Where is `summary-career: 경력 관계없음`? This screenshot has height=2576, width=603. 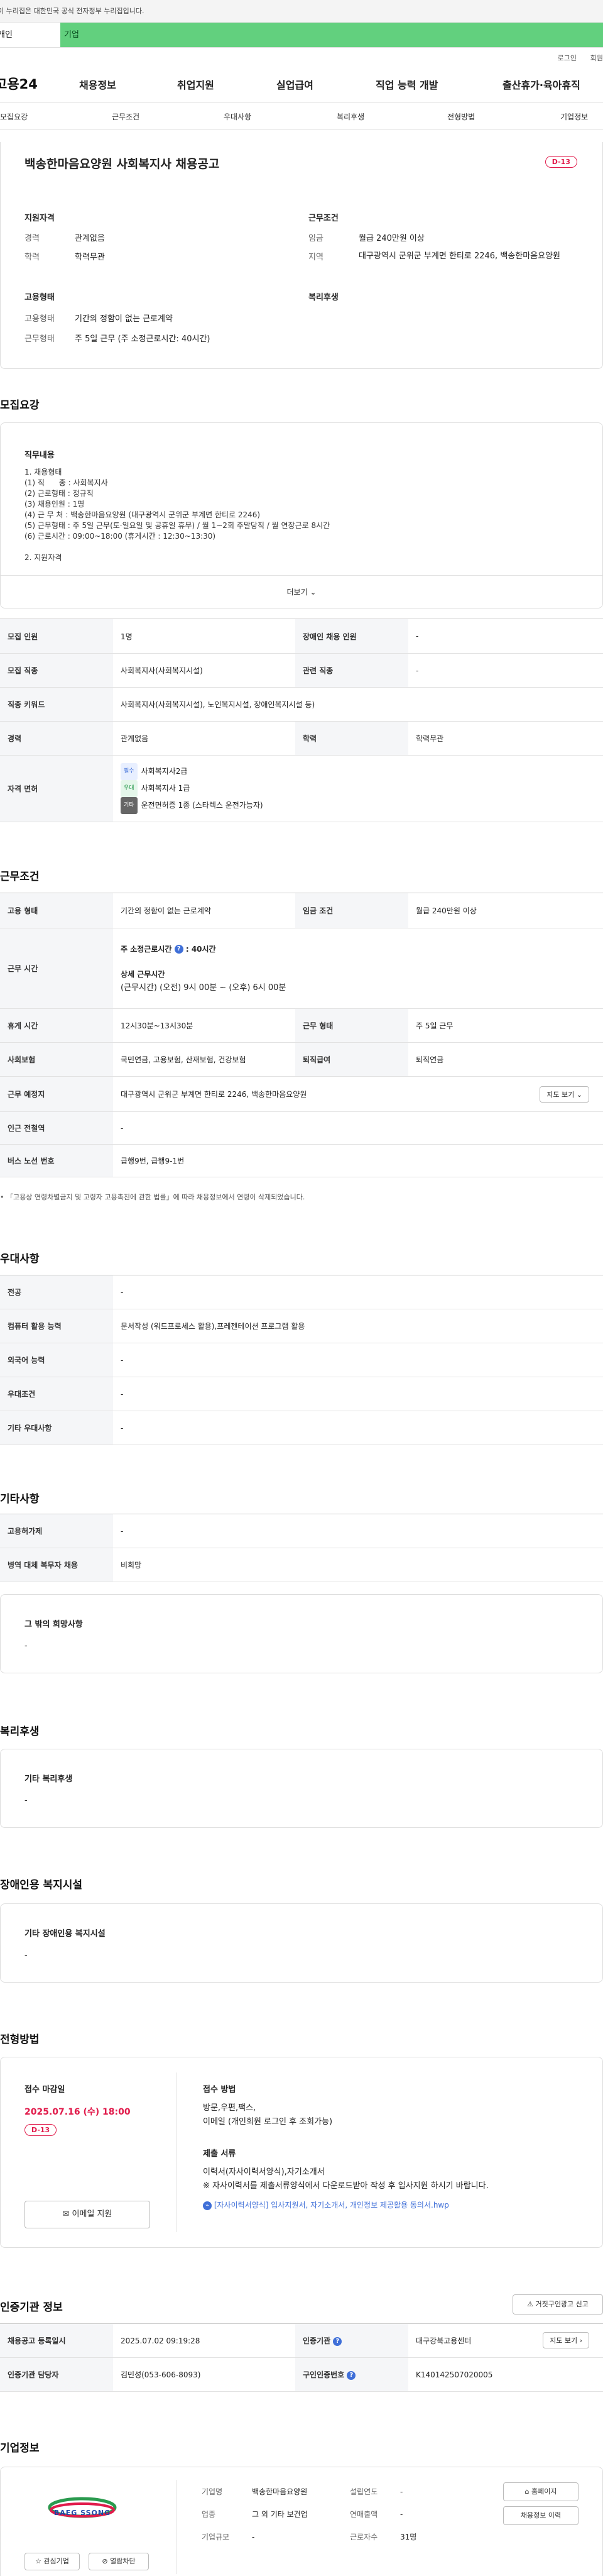 summary-career: 경력 관계없음 is located at coordinates (65, 238).